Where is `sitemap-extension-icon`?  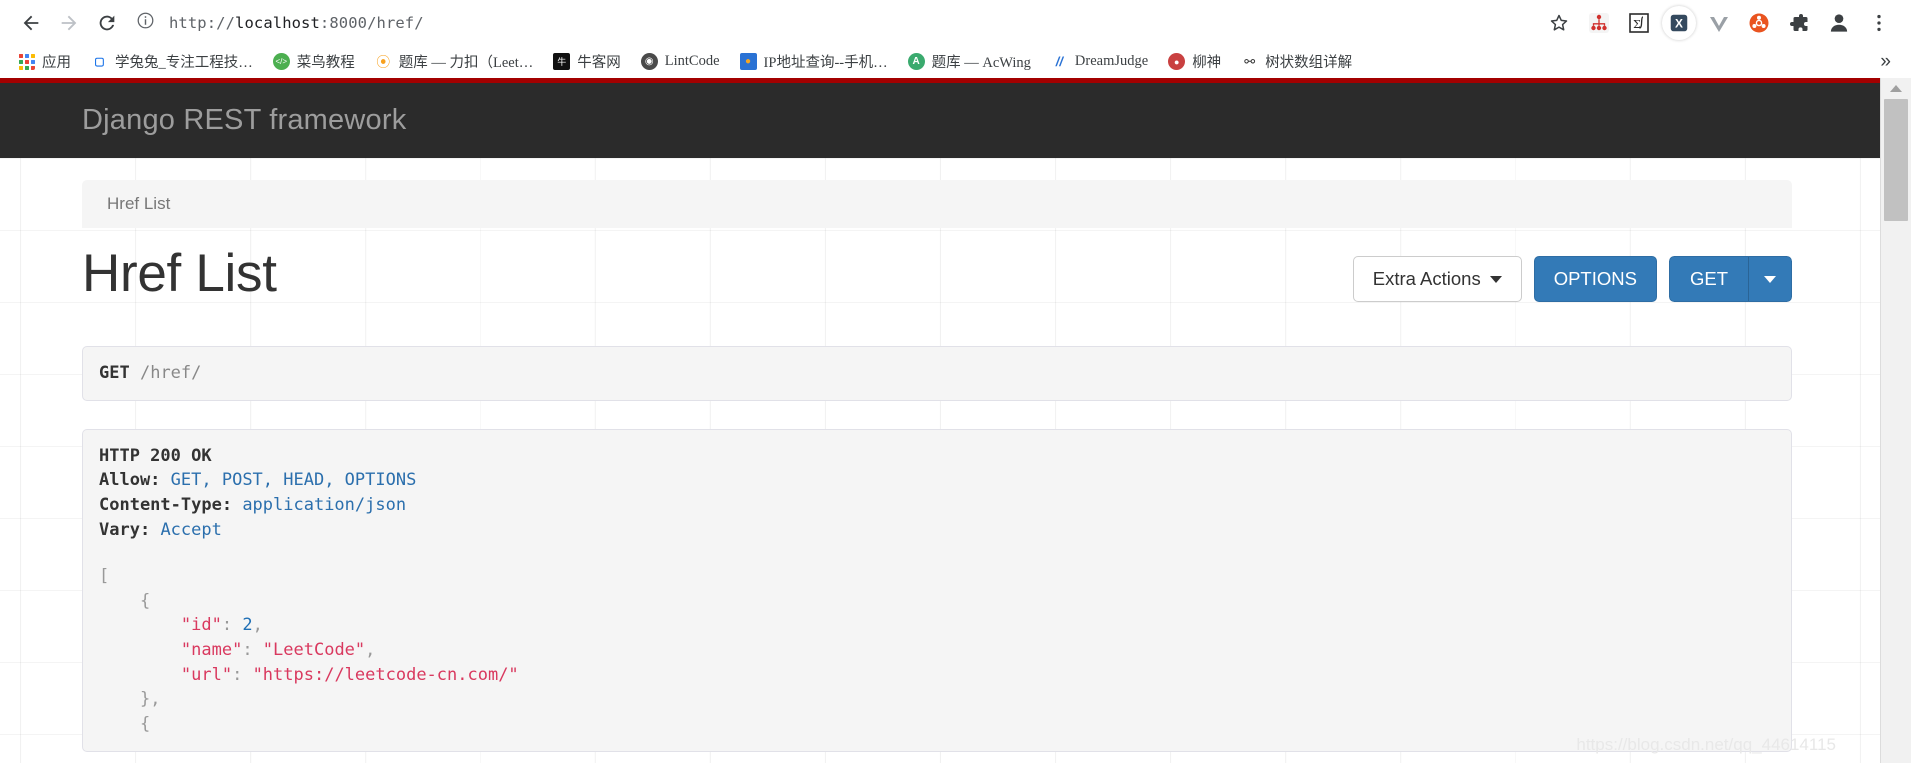
sitemap-extension-icon is located at coordinates (1599, 23).